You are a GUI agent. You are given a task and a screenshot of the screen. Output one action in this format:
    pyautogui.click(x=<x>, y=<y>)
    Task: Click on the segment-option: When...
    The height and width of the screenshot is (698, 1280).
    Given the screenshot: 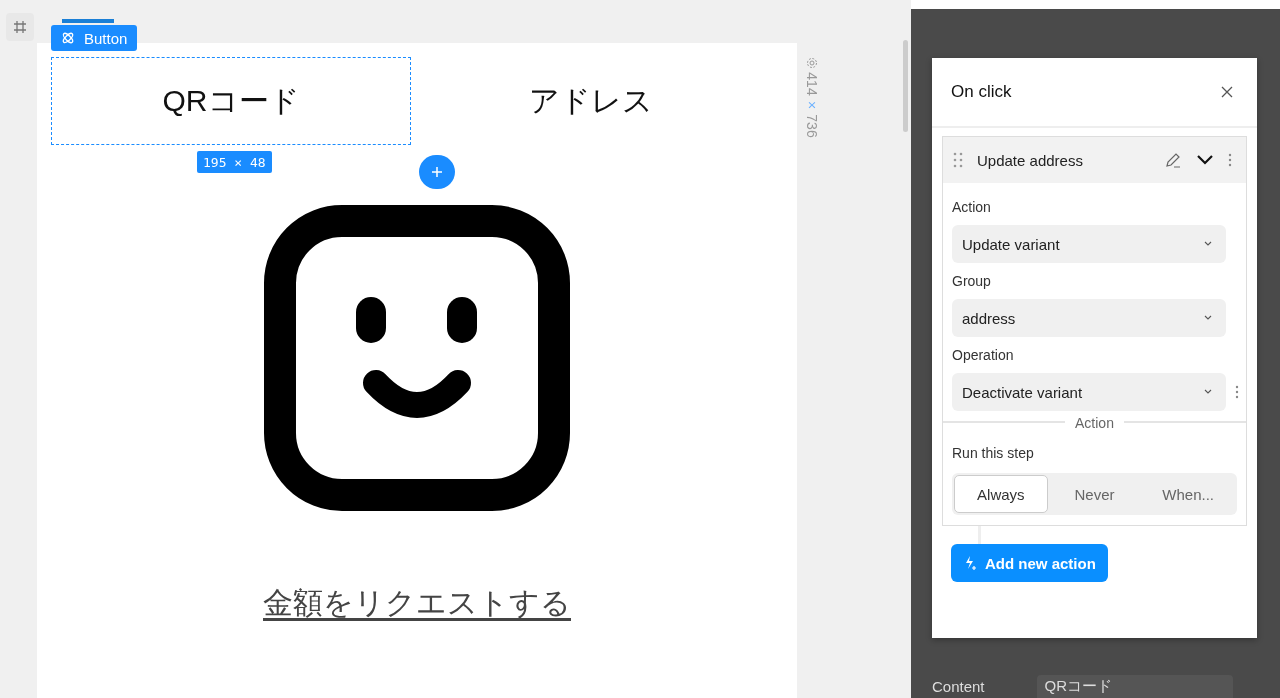 What is the action you would take?
    pyautogui.click(x=1188, y=494)
    